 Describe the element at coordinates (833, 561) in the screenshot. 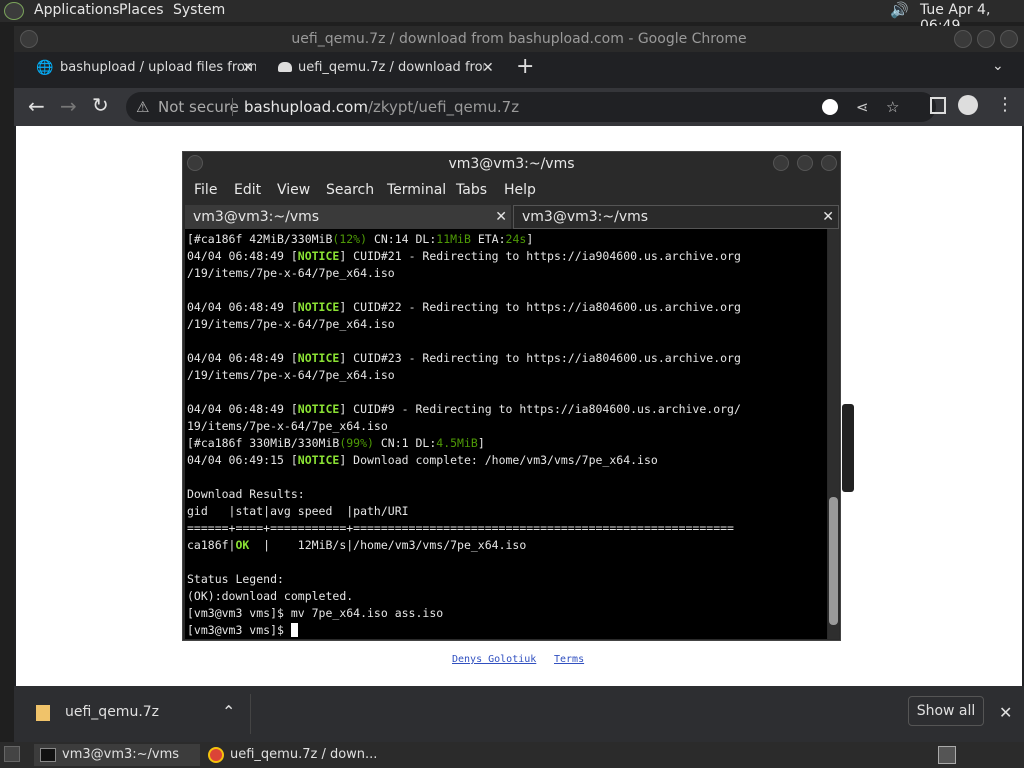

I see `terminal-scroll-thumb` at that location.